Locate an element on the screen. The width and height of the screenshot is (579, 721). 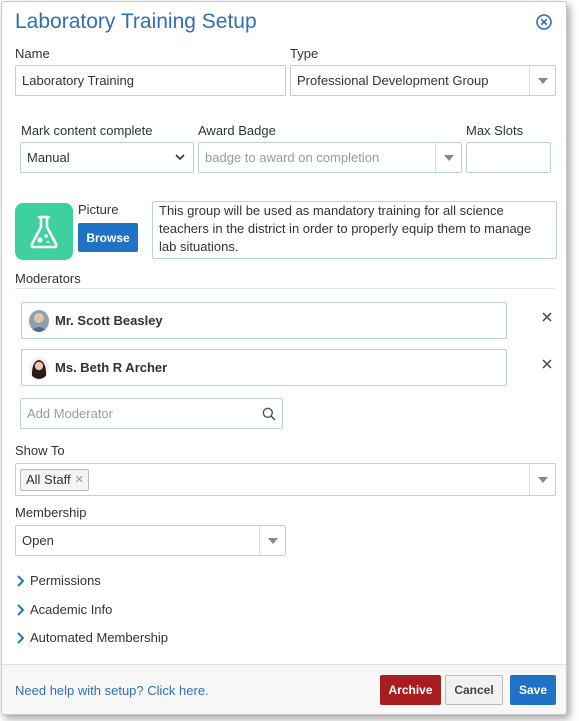
membership-label: Membership is located at coordinates (51, 512).